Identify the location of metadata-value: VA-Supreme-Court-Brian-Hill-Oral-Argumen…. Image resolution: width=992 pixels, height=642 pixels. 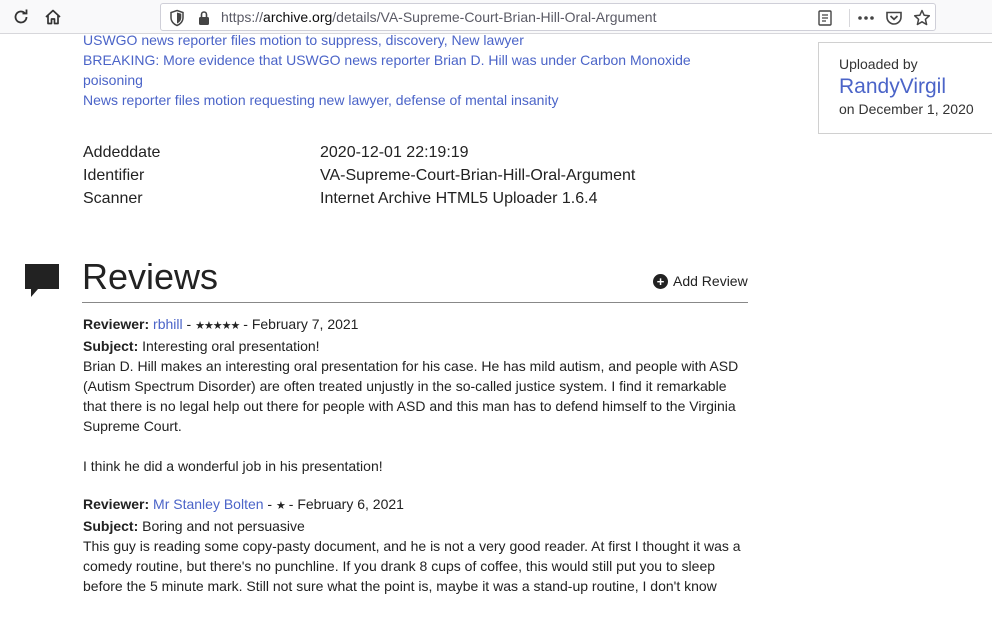
(478, 175).